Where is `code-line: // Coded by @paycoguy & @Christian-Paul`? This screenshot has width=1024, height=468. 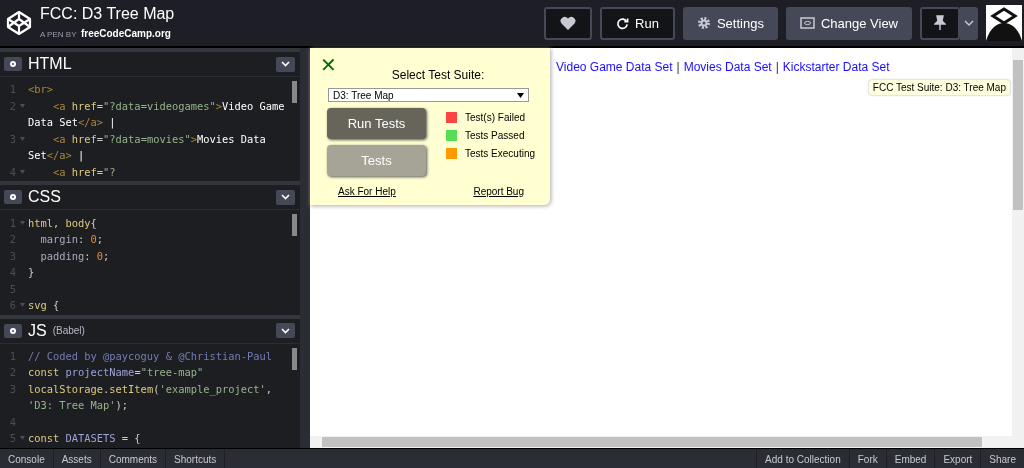
code-line: // Coded by @paycoguy & @Christian-Paul is located at coordinates (150, 355).